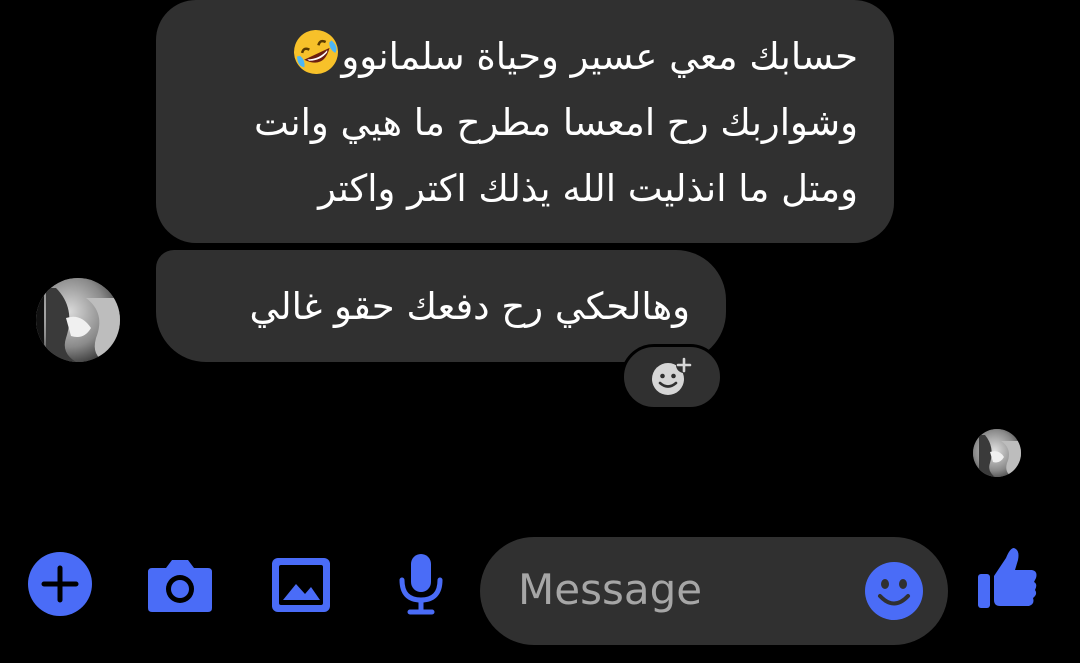 The width and height of the screenshot is (1080, 663). I want to click on plus-icon, so click(60, 584).